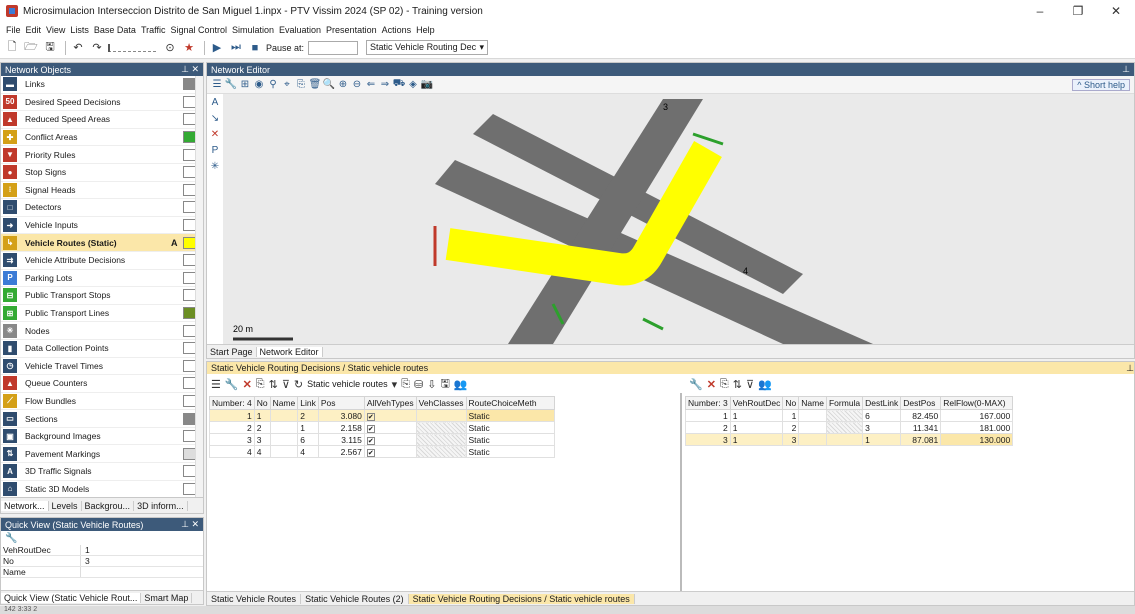 The height and width of the screenshot is (614, 1135). What do you see at coordinates (262, 439) in the screenshot?
I see `cell-no: 3` at bounding box center [262, 439].